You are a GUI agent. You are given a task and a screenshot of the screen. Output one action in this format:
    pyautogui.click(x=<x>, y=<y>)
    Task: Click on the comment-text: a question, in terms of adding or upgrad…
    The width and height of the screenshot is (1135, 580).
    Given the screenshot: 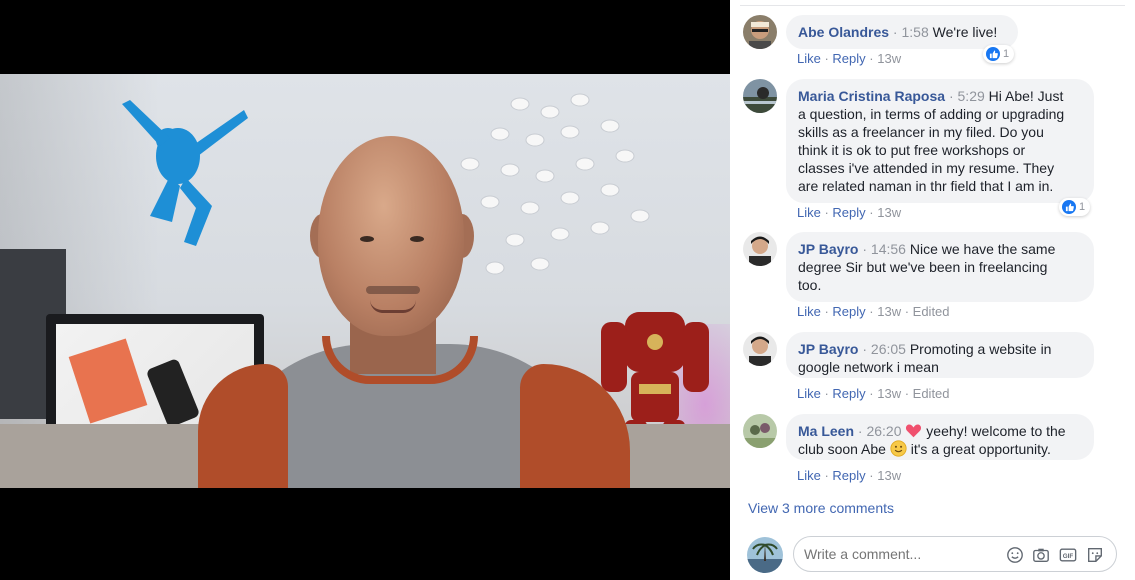 What is the action you would take?
    pyautogui.click(x=931, y=150)
    